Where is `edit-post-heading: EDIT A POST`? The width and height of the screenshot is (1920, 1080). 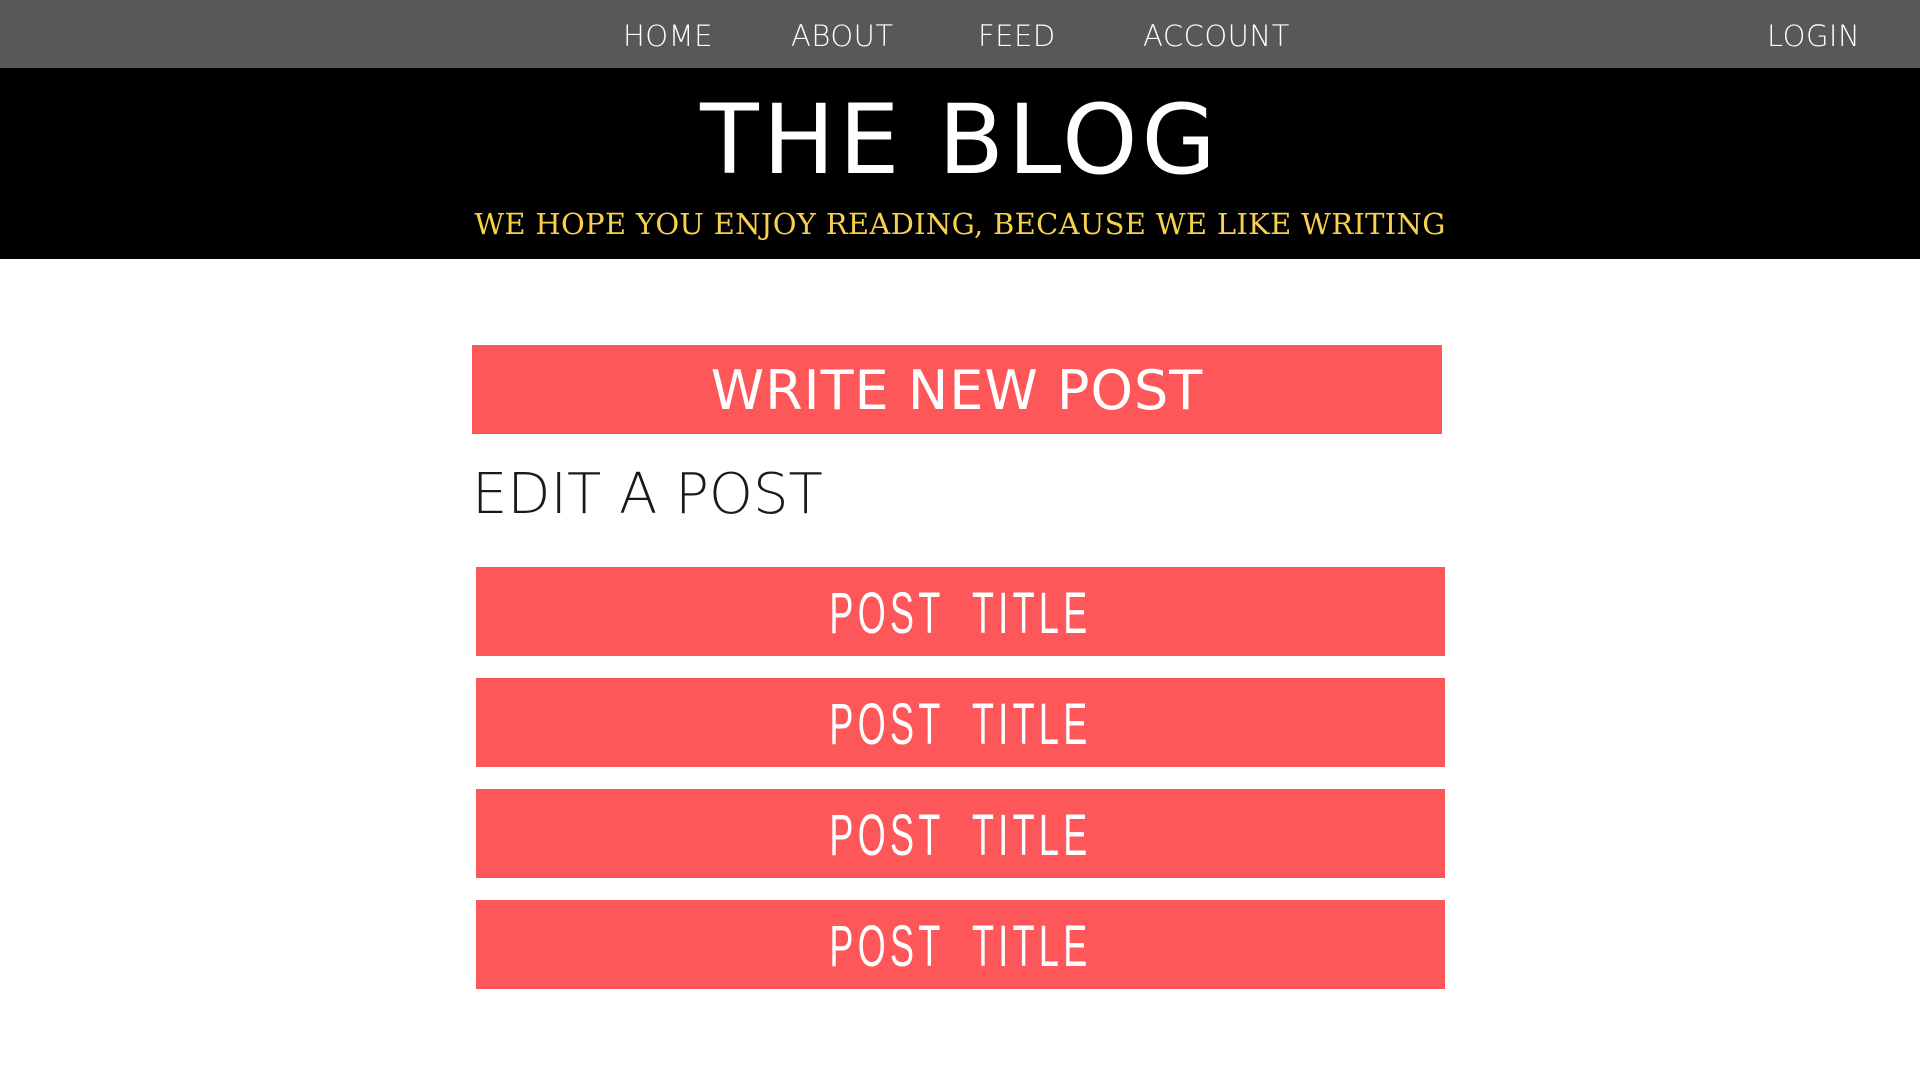
edit-post-heading: EDIT A POST is located at coordinates (647, 494).